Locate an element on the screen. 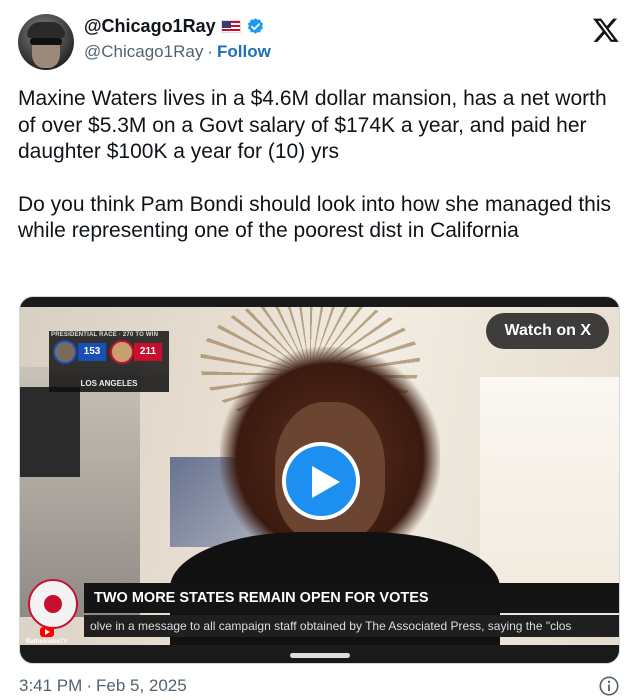 The image size is (640, 700). author-handle-row: @Chicago1Ray · Follow is located at coordinates (177, 52).